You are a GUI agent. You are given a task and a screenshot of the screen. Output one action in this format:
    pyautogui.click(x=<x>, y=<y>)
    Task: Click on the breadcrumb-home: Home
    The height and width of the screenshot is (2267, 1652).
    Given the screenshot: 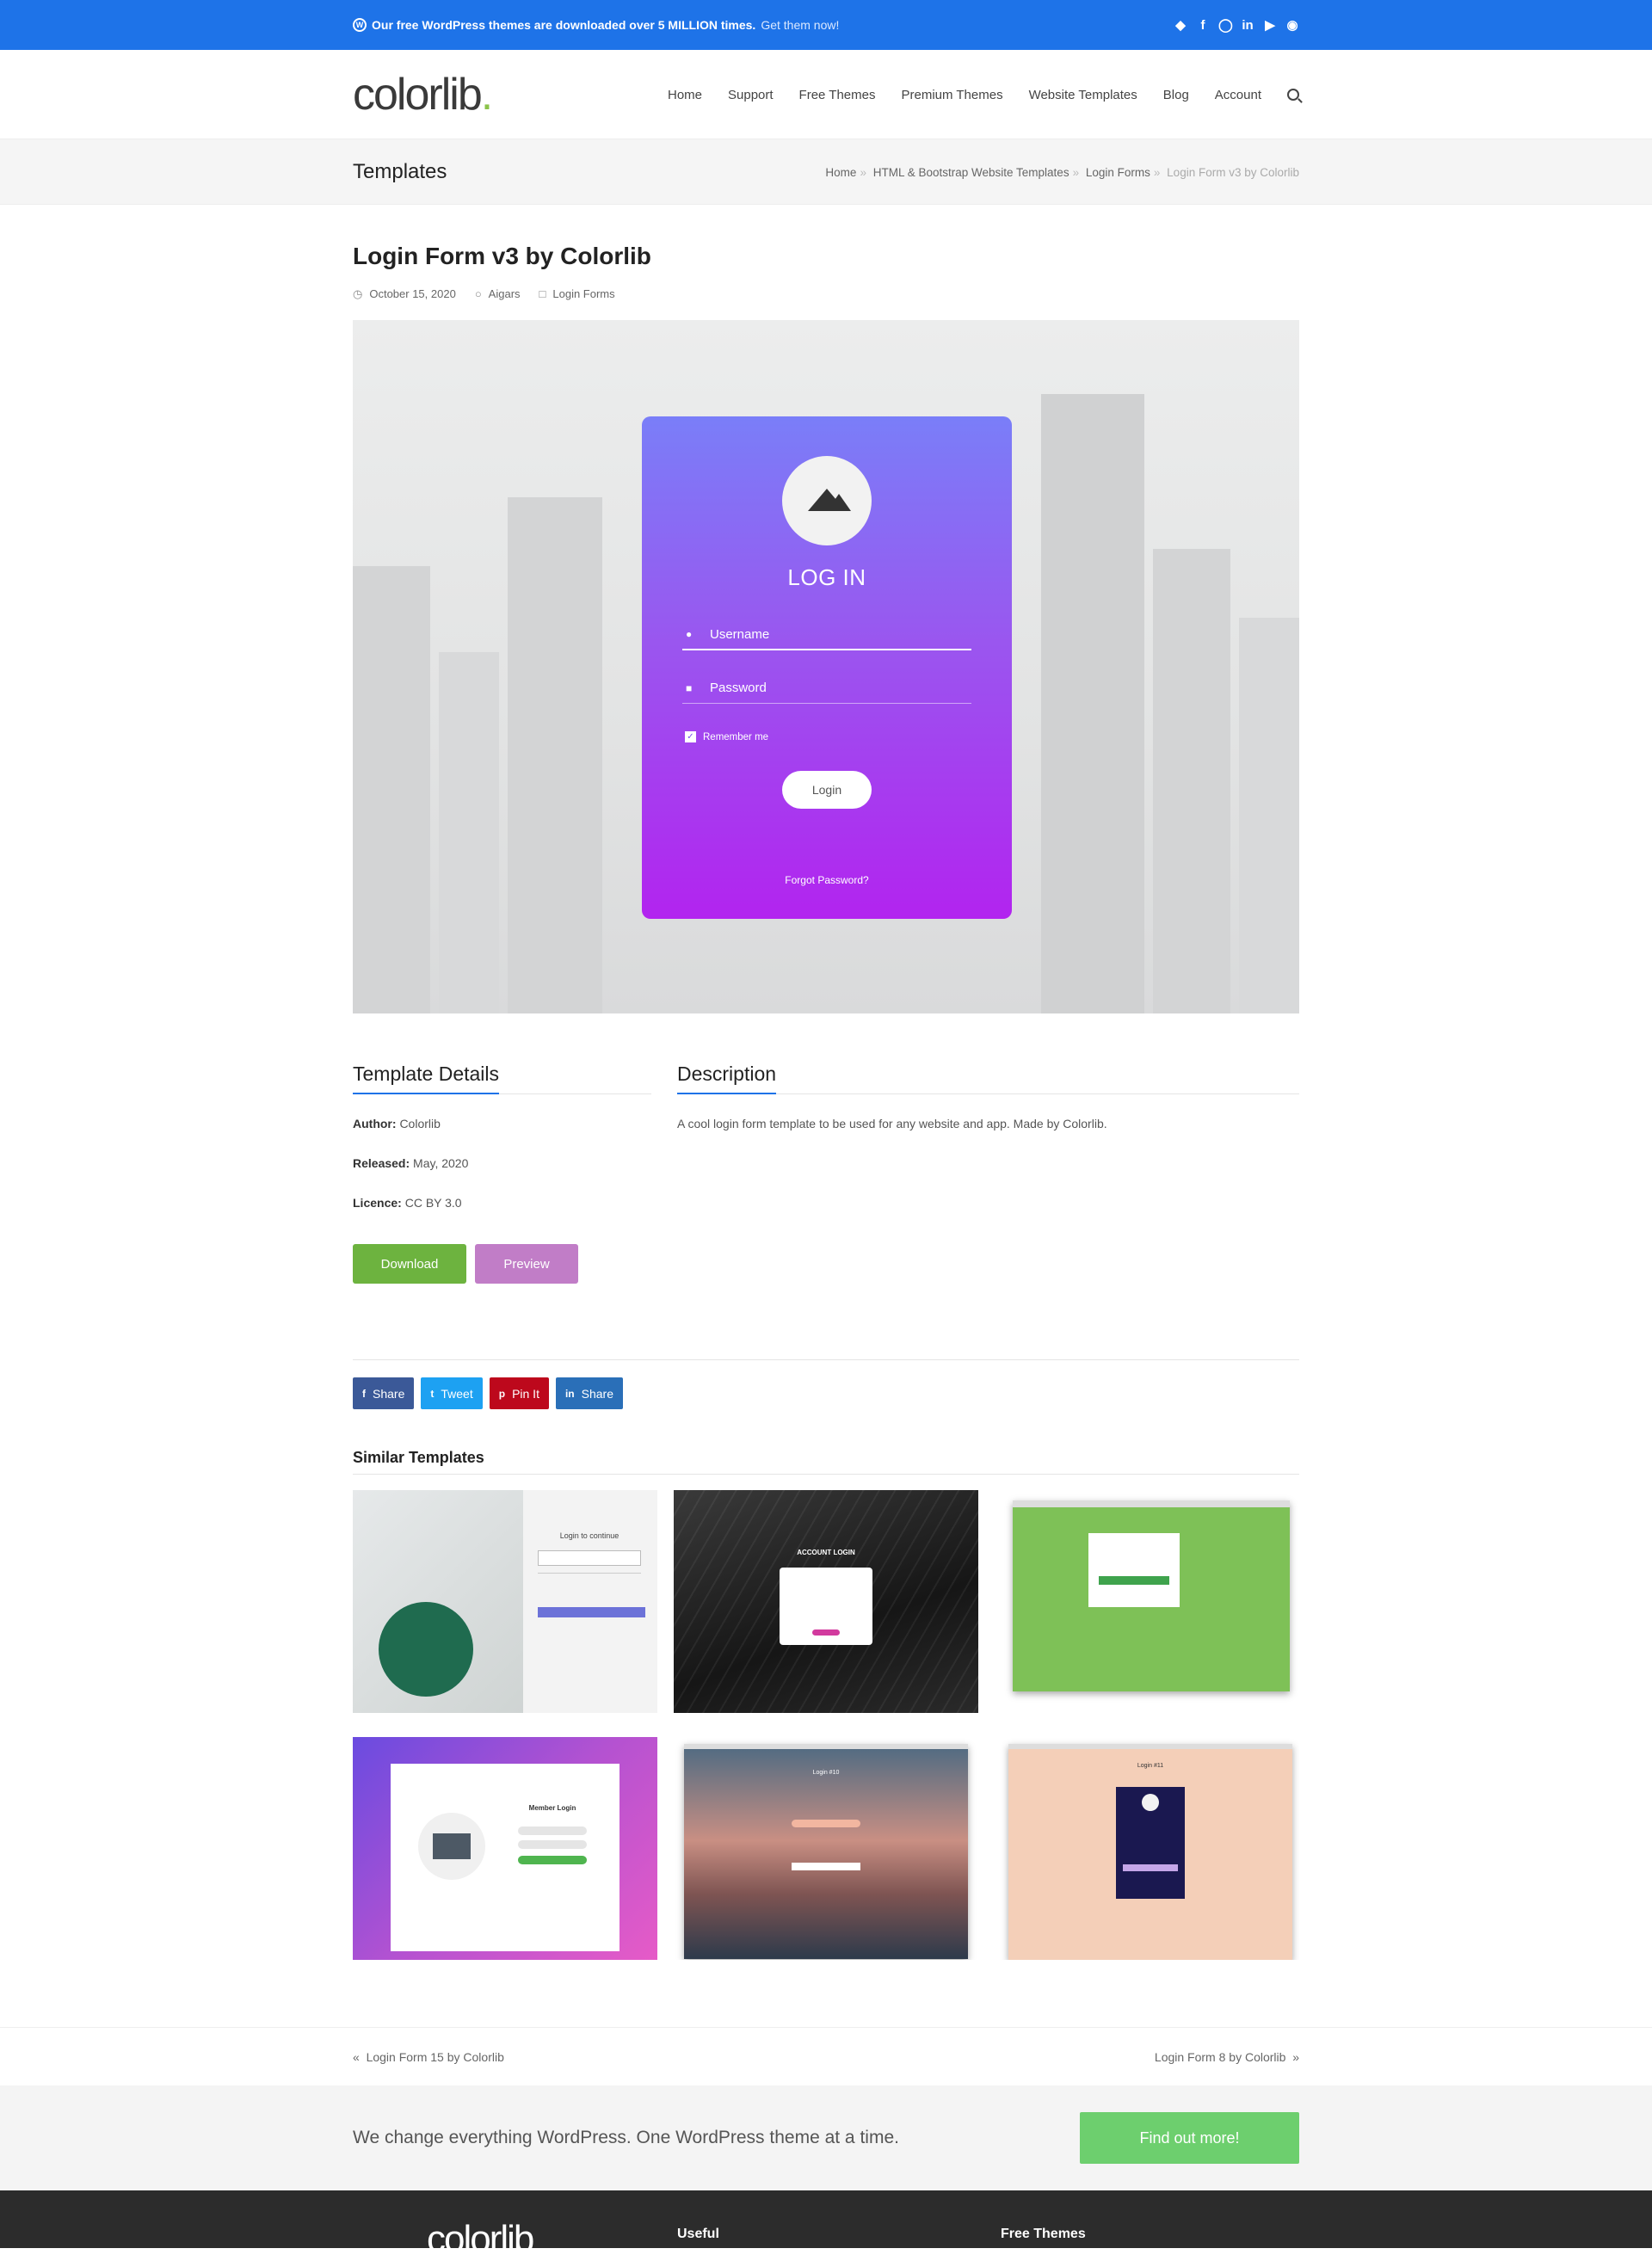 What is the action you would take?
    pyautogui.click(x=840, y=172)
    